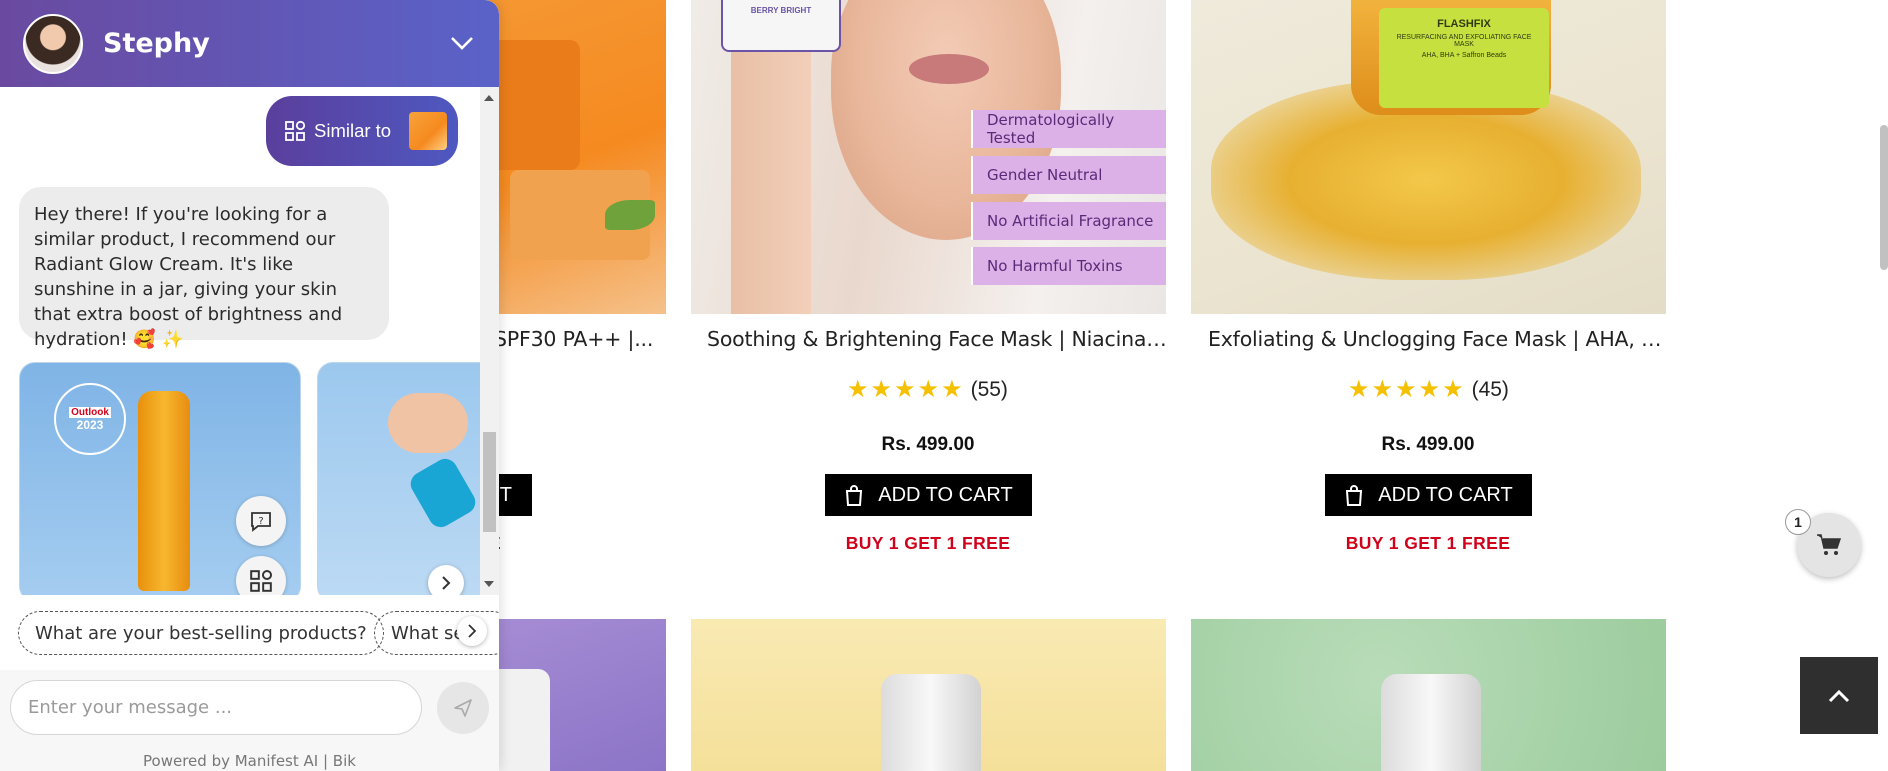 This screenshot has width=1888, height=771. I want to click on rating-count: (45), so click(1490, 389).